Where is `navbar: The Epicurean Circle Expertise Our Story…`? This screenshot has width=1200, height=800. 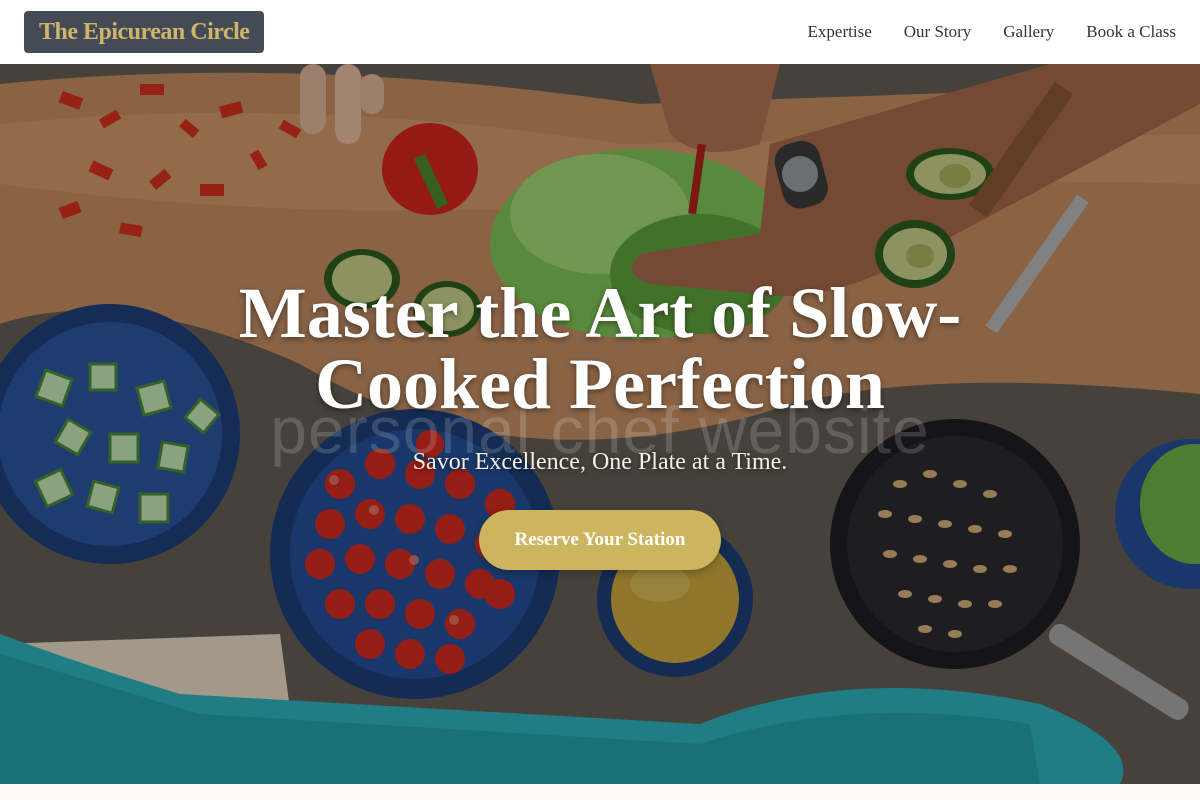 navbar: The Epicurean Circle Expertise Our Story… is located at coordinates (600, 32).